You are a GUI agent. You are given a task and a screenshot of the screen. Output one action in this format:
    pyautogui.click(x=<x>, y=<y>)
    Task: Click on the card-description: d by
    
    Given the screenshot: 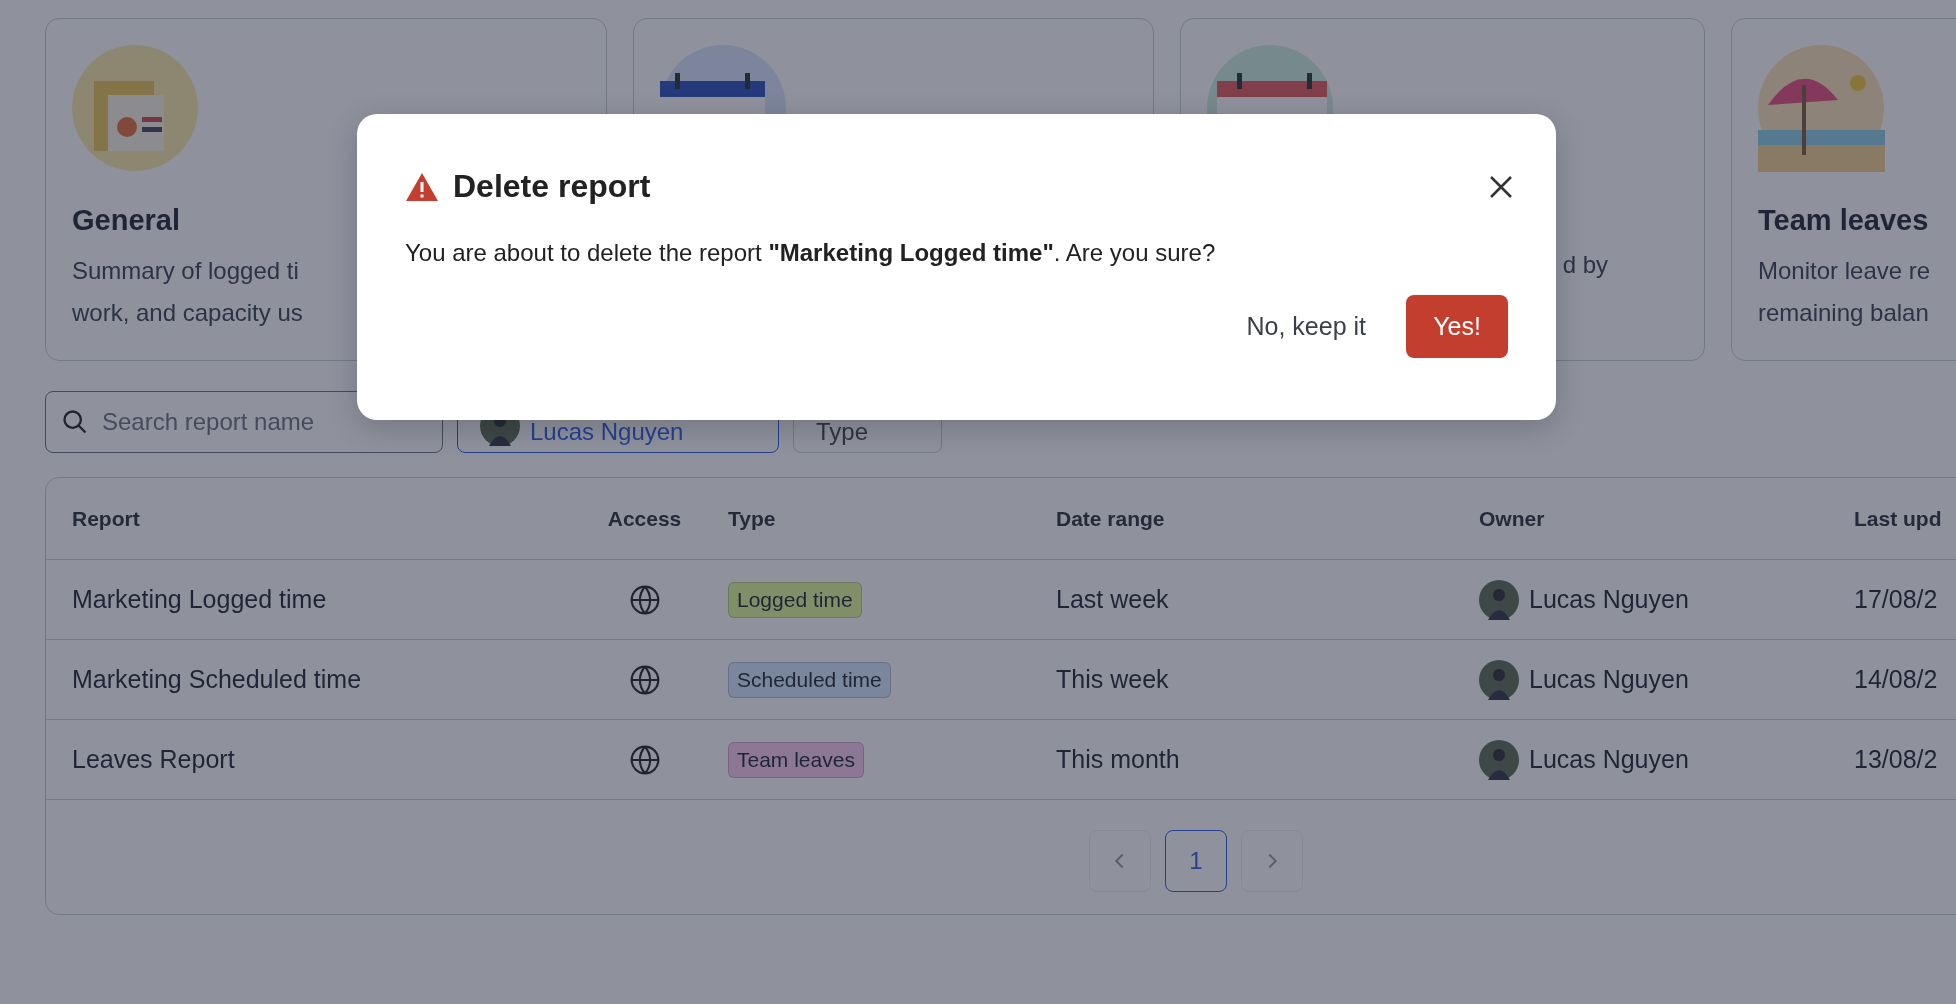 What is the action you would take?
    pyautogui.click(x=1585, y=265)
    